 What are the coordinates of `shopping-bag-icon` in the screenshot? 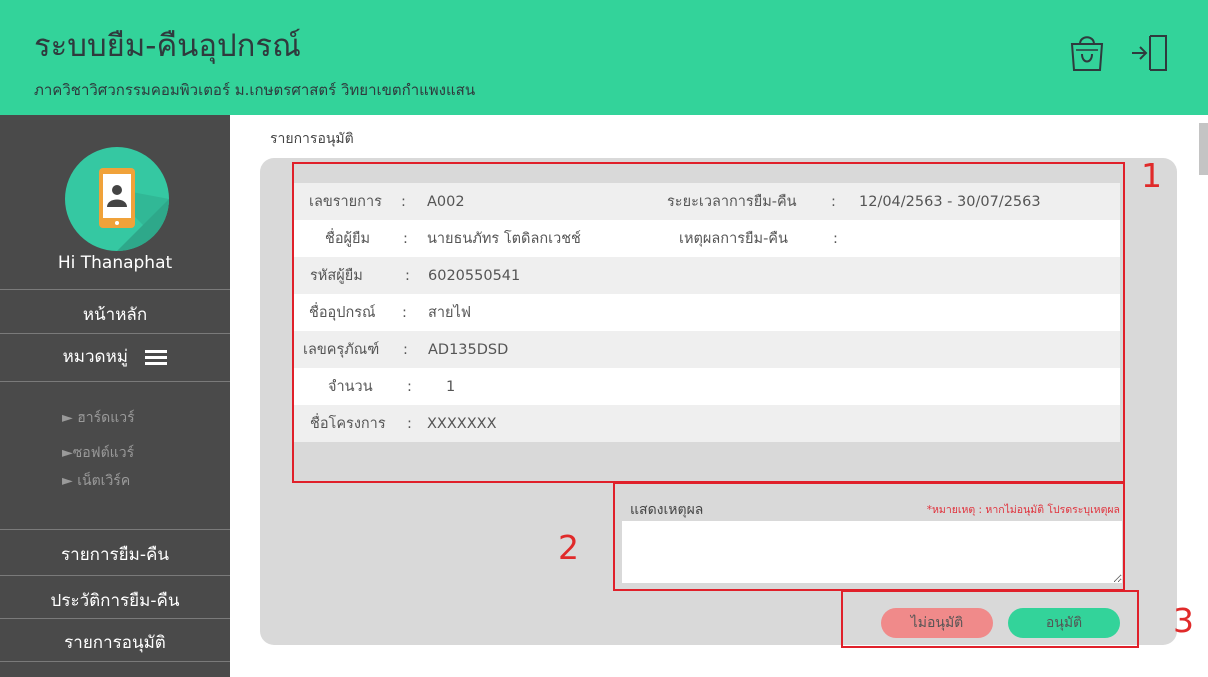 It's located at (1087, 52).